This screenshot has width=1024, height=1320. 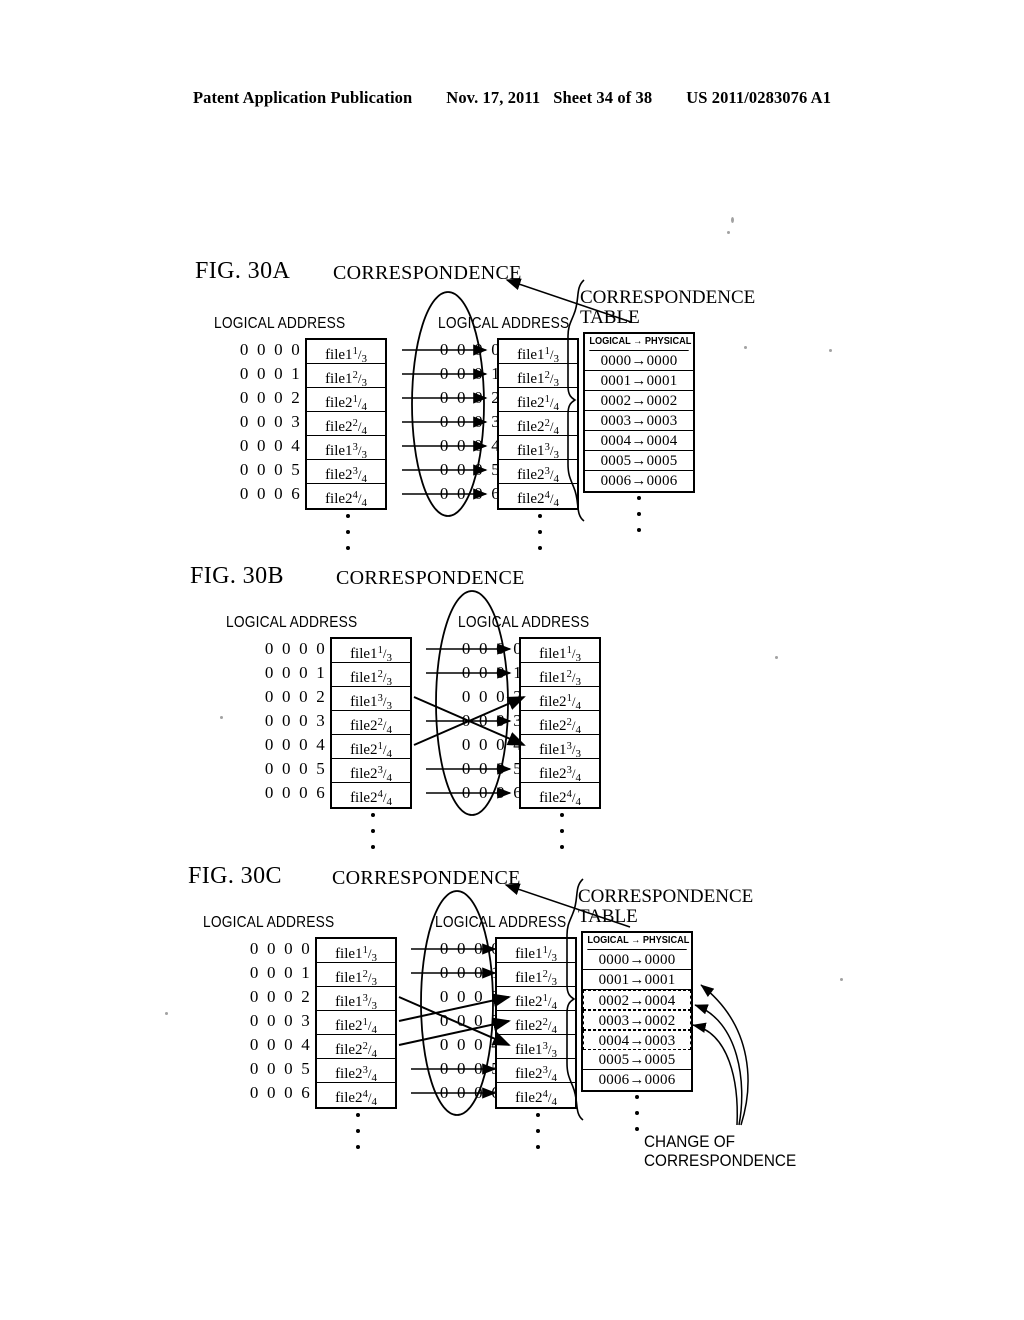 What do you see at coordinates (614, 1041) in the screenshot?
I see `logical-address-value: 0004` at bounding box center [614, 1041].